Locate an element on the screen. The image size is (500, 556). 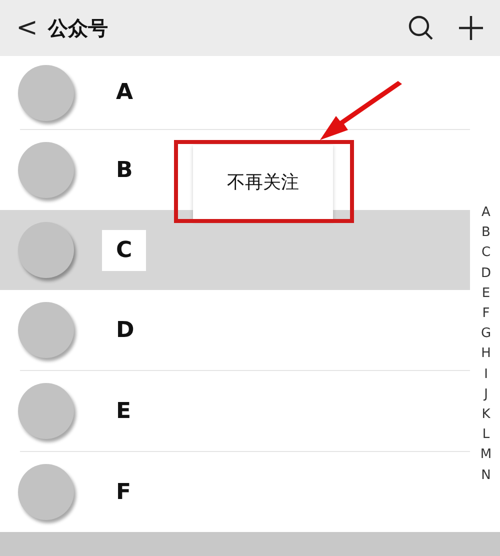
index-letter: L is located at coordinates (486, 435).